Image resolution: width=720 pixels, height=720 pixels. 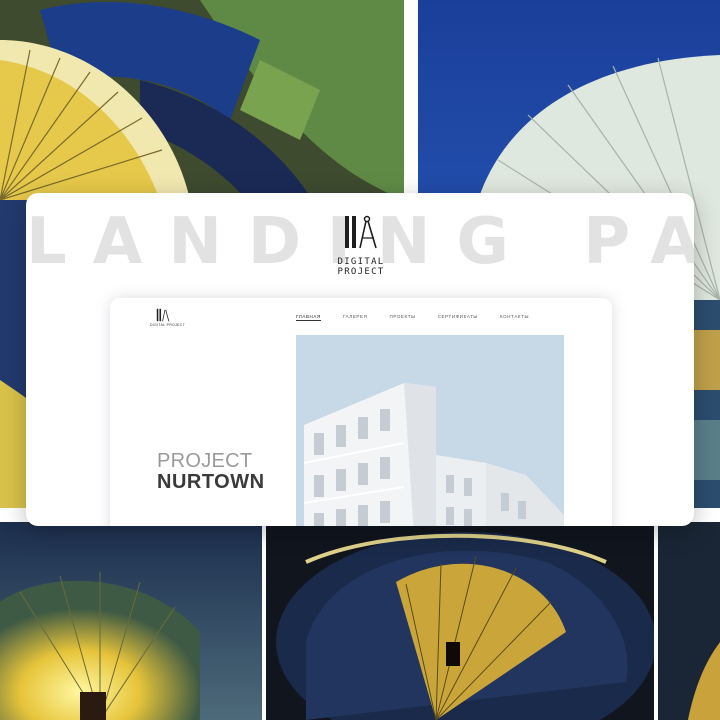 What do you see at coordinates (458, 317) in the screenshot?
I see `nav-item-certificates: СЕРТИФИКАТЫ` at bounding box center [458, 317].